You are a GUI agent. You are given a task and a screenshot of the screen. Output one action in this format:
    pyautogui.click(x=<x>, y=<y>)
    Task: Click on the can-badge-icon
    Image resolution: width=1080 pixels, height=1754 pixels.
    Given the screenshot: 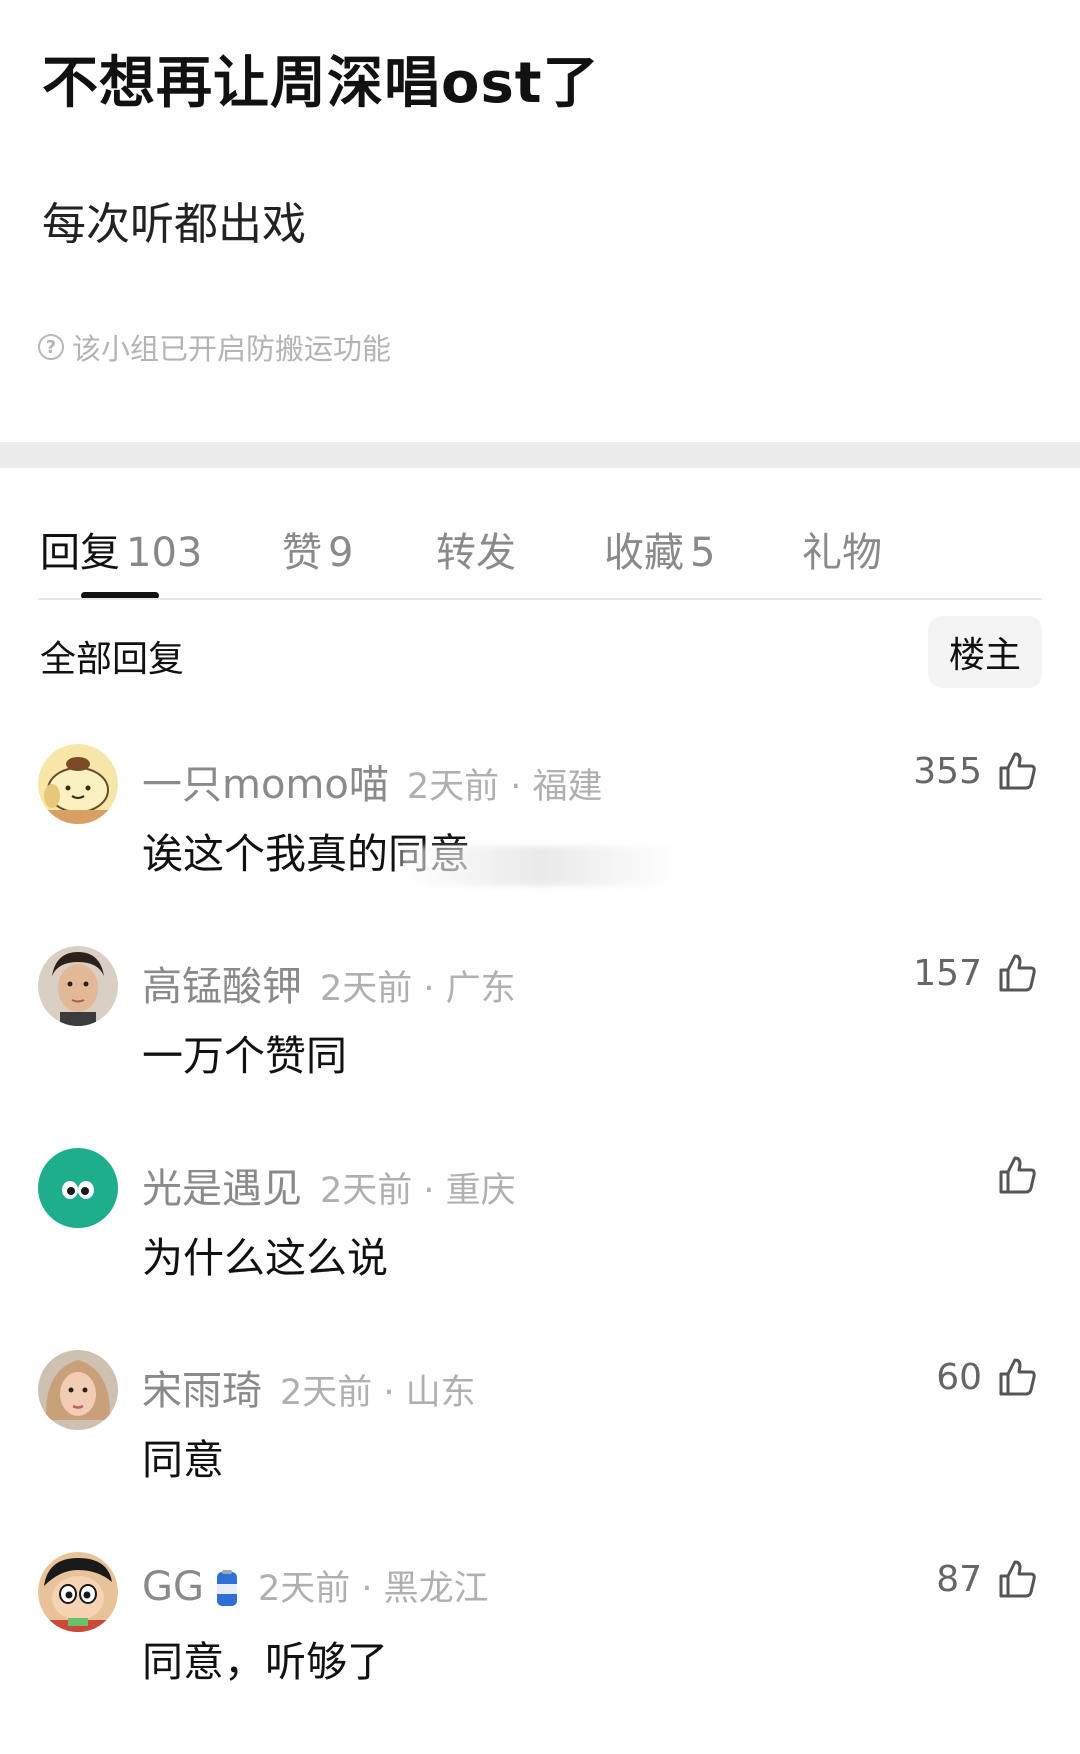 What is the action you would take?
    pyautogui.click(x=227, y=1588)
    